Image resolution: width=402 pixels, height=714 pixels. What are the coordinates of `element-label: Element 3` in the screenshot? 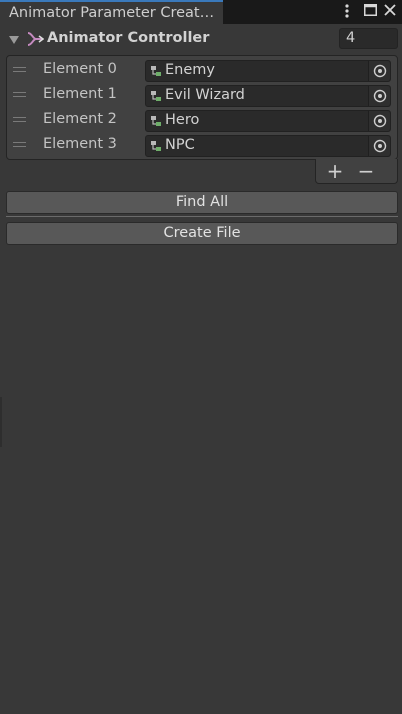 It's located at (80, 144).